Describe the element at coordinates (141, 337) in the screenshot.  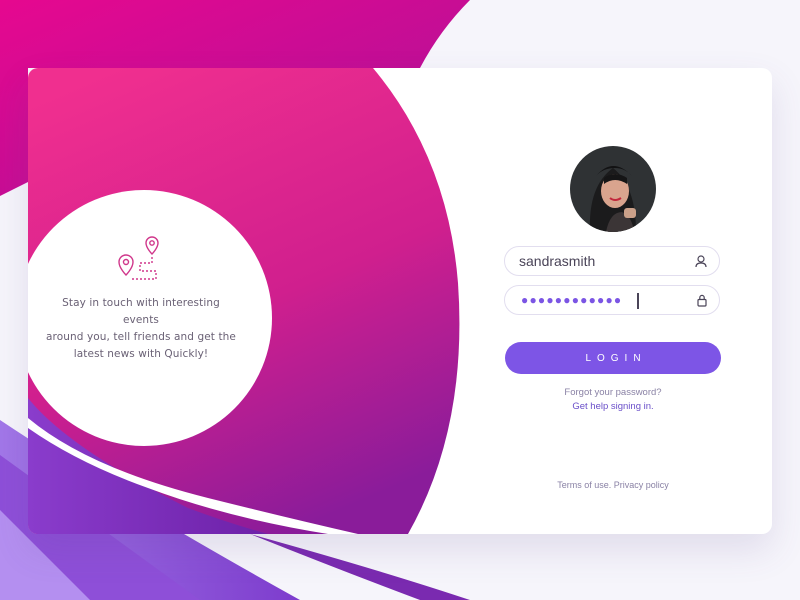
I see `intro-line: around you, tell friends and get the` at that location.